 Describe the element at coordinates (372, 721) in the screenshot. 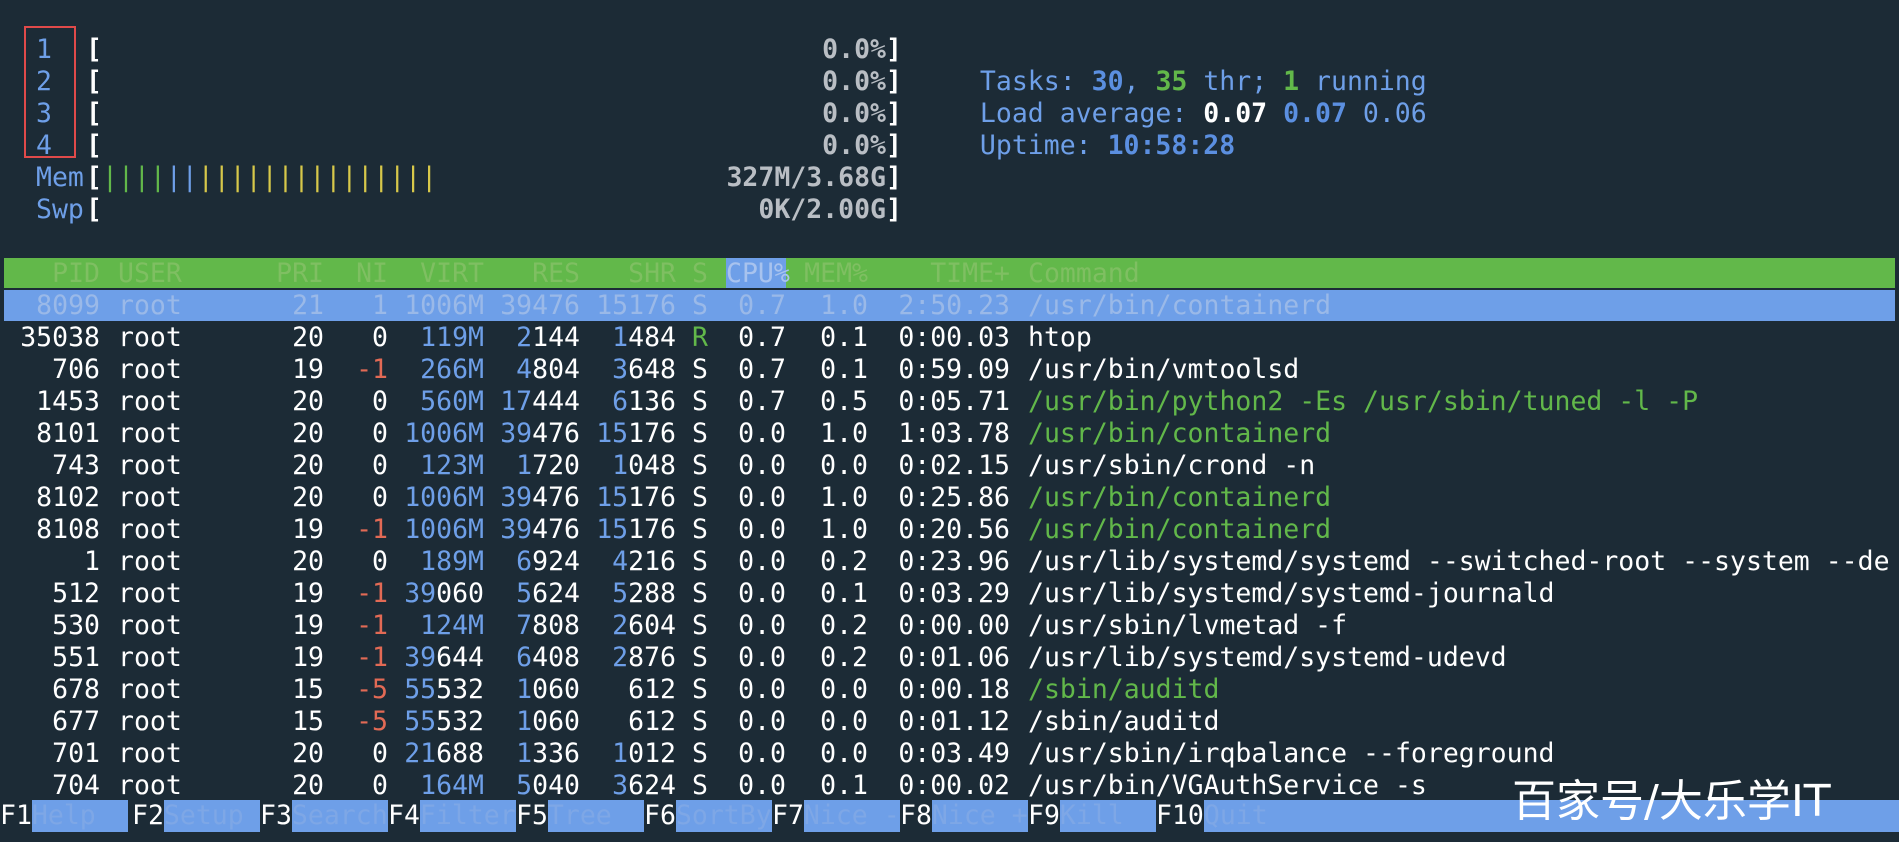

I see `row-ni: -5` at that location.